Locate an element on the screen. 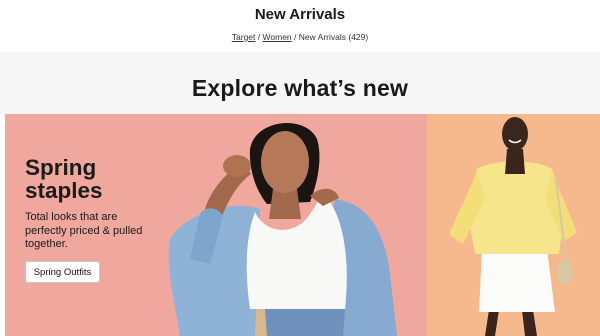 The image size is (600, 336). breadcrumb-current: New Arrivals (429) is located at coordinates (333, 37).